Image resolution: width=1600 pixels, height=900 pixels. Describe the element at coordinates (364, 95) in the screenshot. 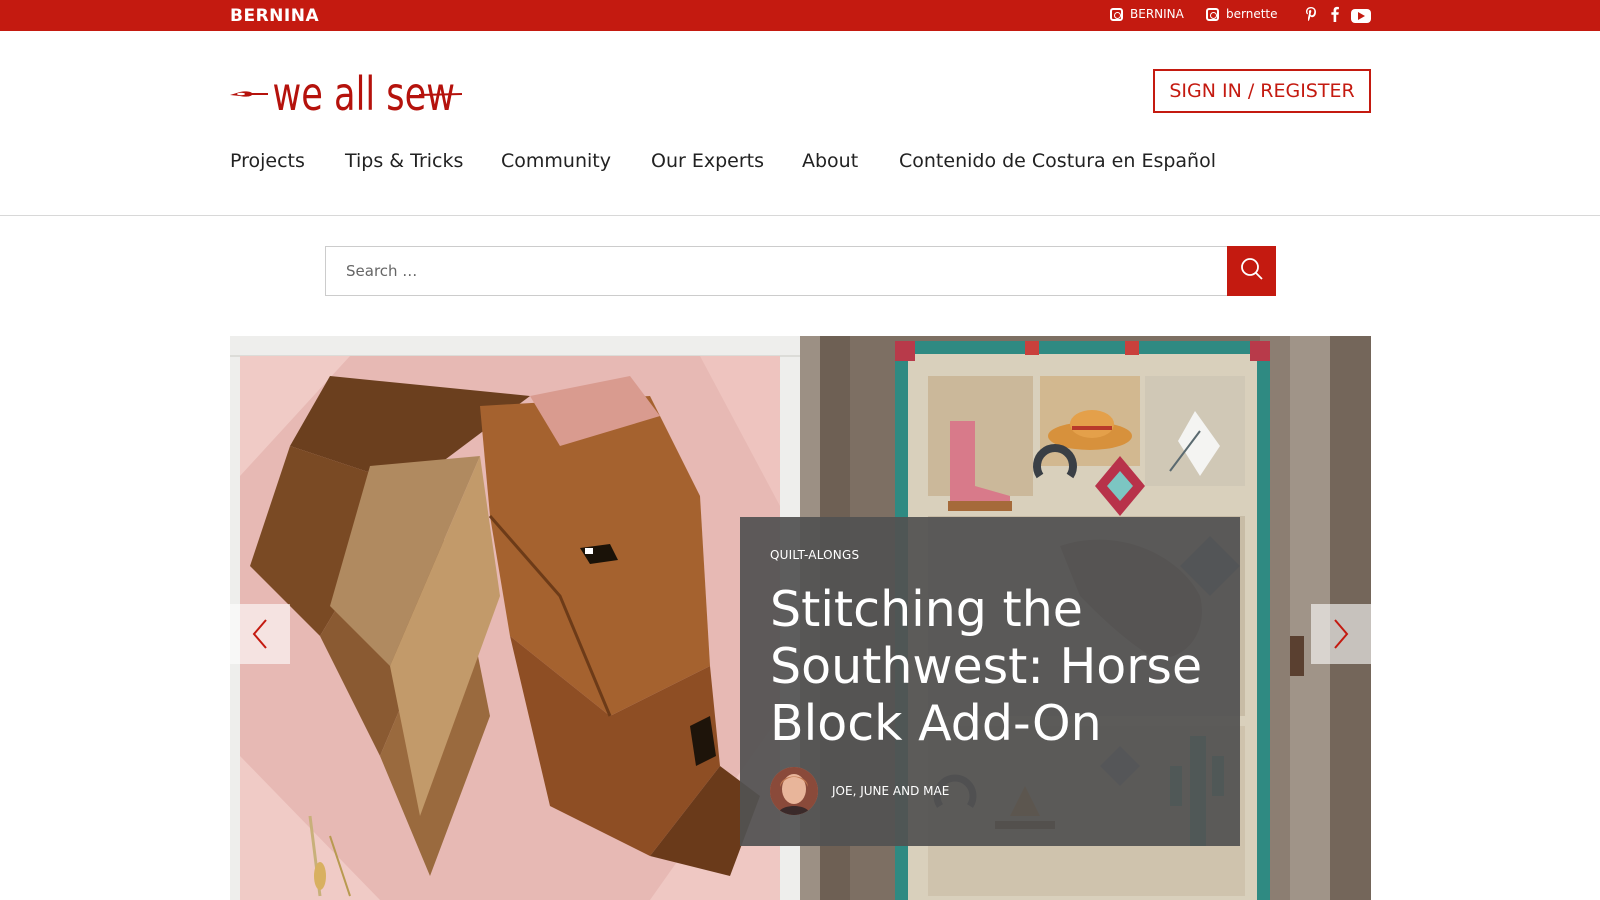

I see `logo-text: we all sew` at that location.